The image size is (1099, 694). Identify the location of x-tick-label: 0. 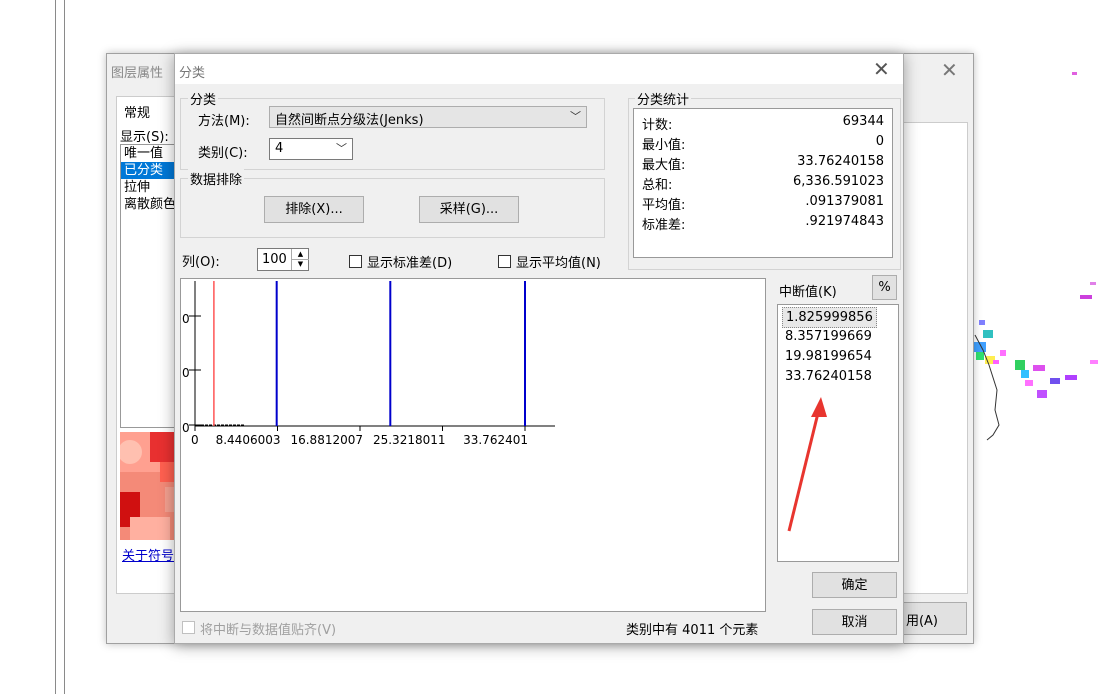
(195, 440).